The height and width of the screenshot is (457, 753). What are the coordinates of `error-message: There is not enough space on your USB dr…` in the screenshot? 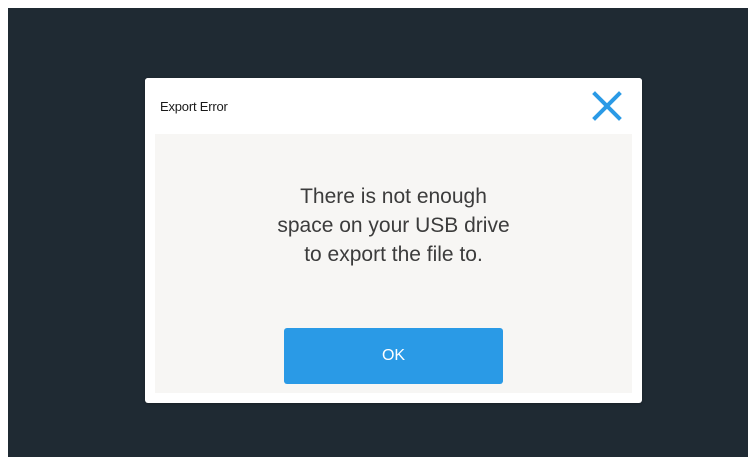 It's located at (393, 225).